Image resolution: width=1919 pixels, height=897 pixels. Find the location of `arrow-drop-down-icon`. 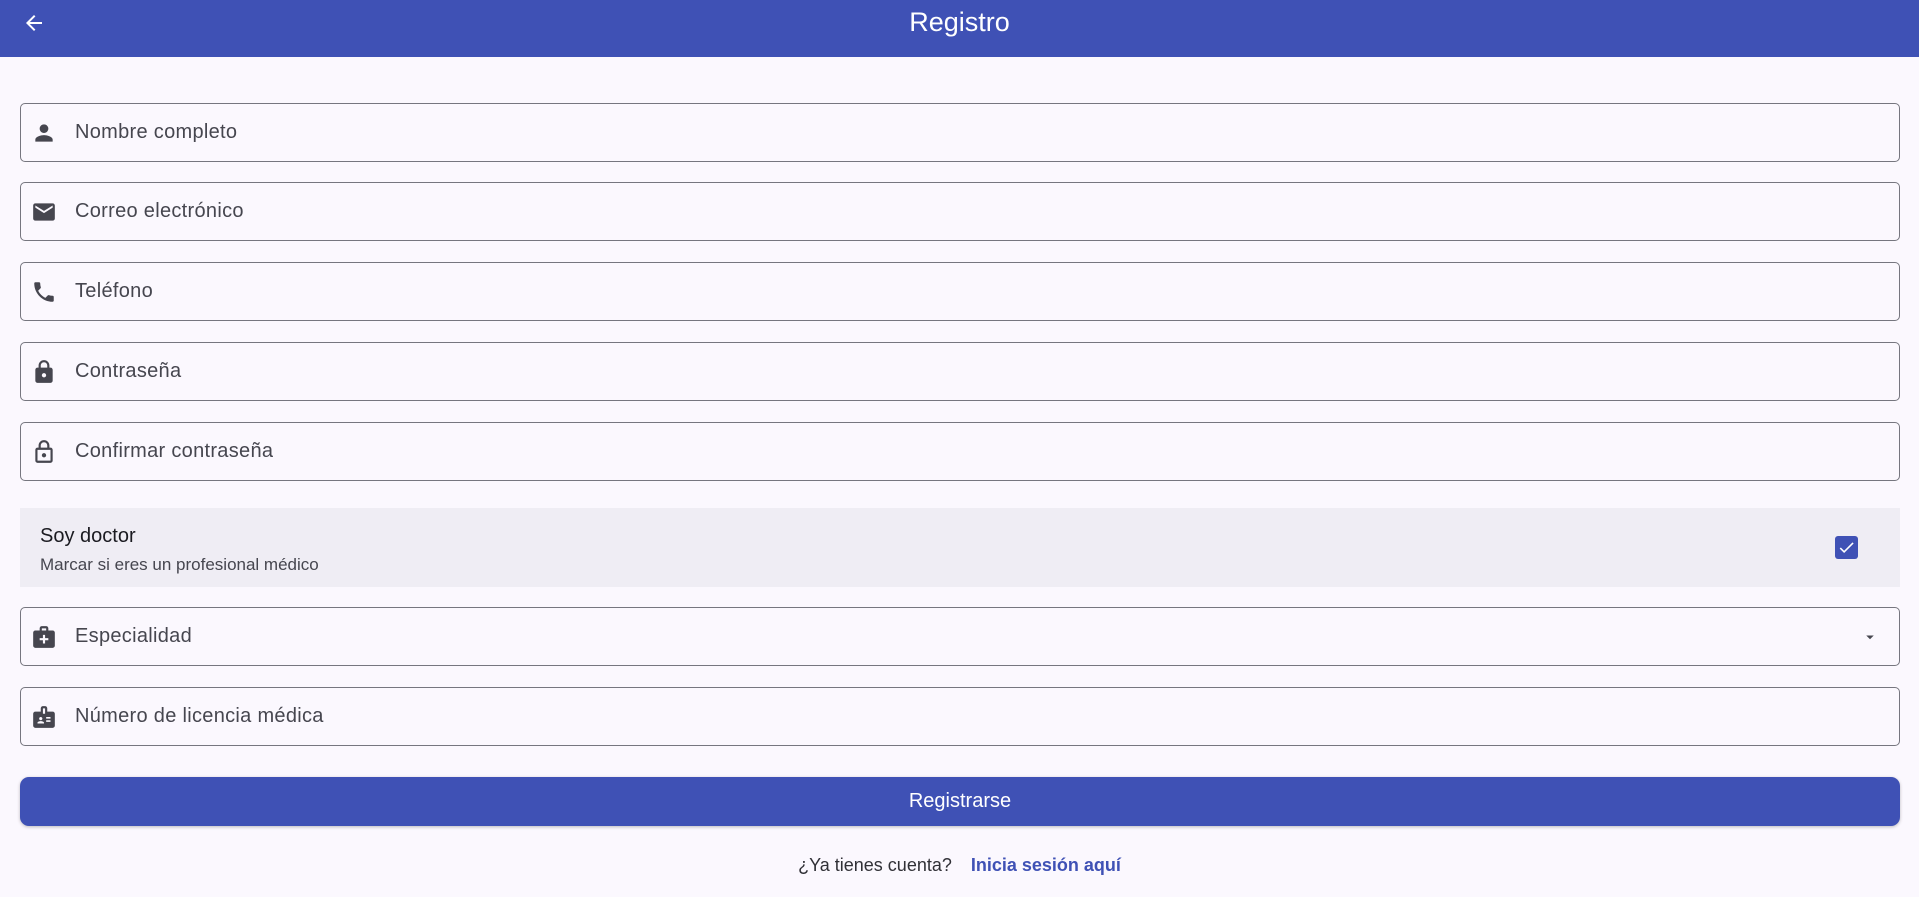

arrow-drop-down-icon is located at coordinates (1870, 637).